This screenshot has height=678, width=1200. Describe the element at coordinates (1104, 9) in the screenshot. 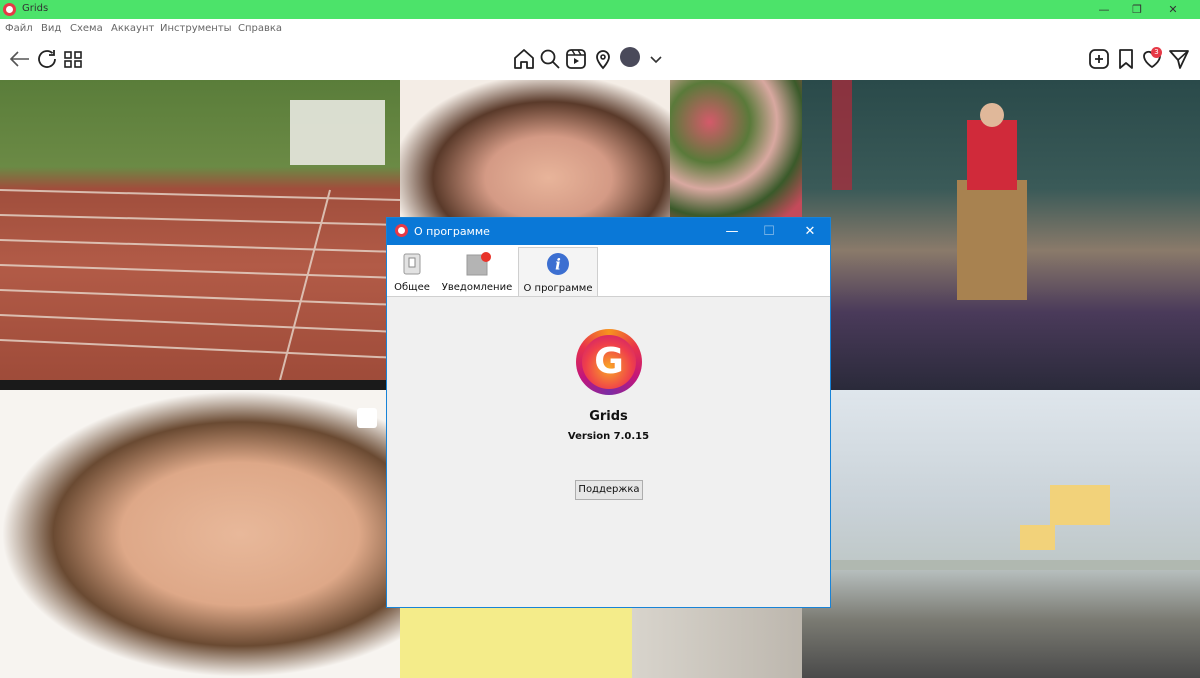

I see `minimize-button: —` at that location.